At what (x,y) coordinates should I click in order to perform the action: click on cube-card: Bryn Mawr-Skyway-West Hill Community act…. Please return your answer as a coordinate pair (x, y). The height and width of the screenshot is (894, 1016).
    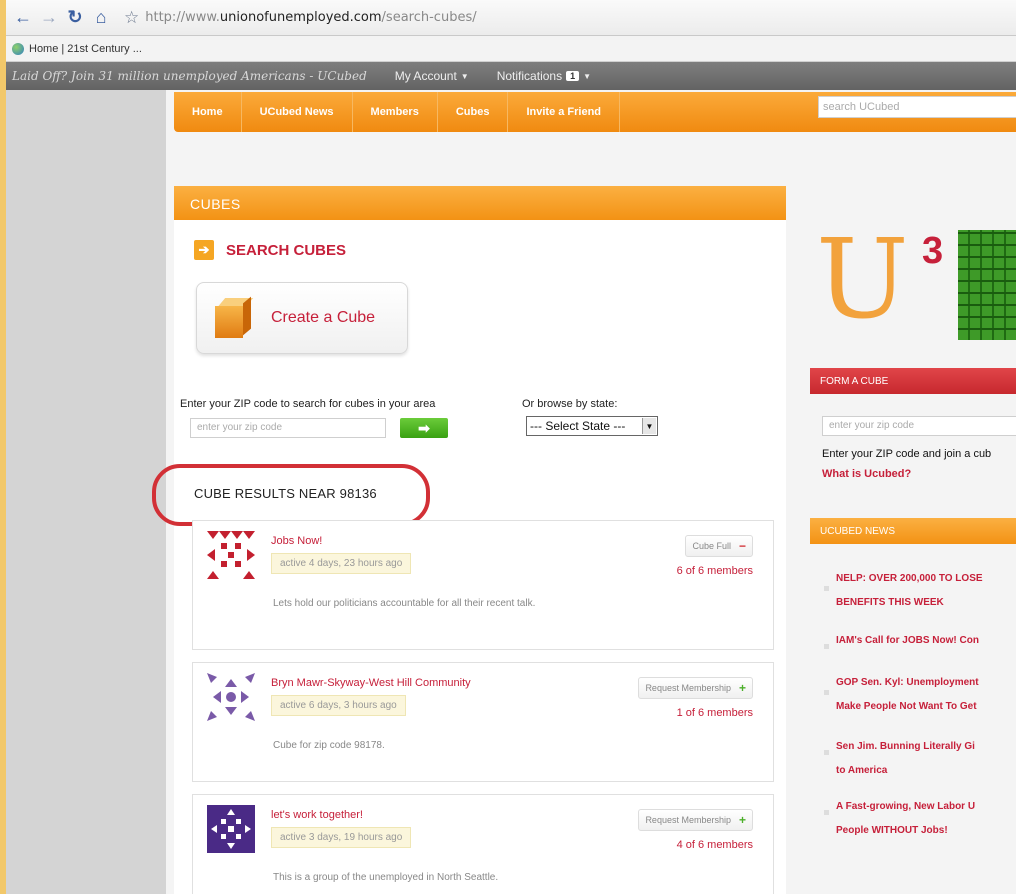
    Looking at the image, I should click on (483, 722).